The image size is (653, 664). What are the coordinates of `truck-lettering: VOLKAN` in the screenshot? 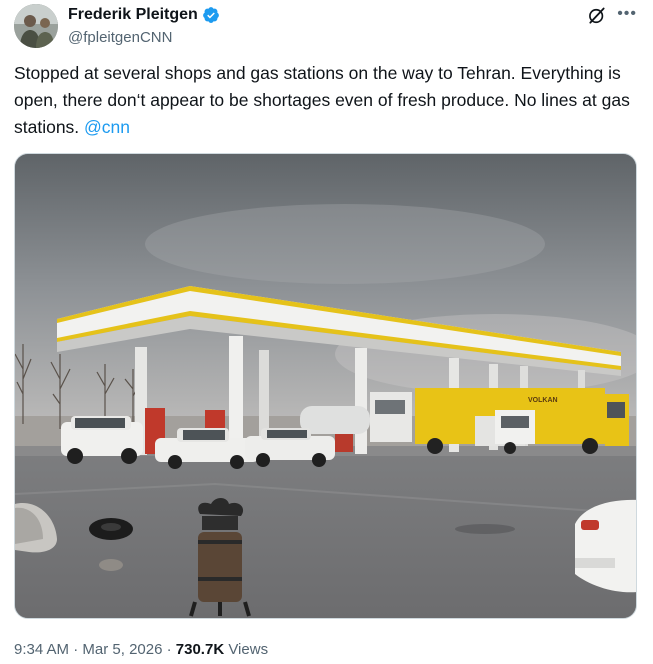 It's located at (543, 400).